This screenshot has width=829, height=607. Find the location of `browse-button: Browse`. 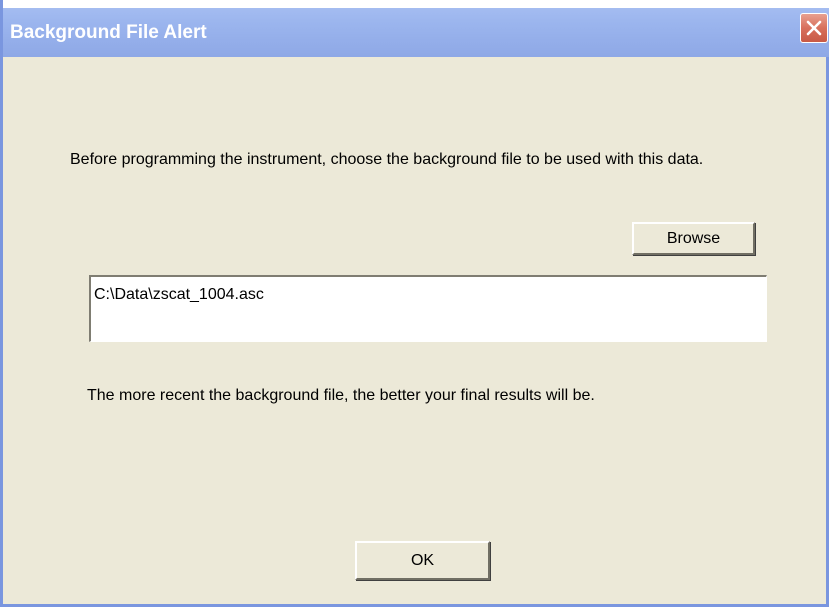

browse-button: Browse is located at coordinates (693, 238).